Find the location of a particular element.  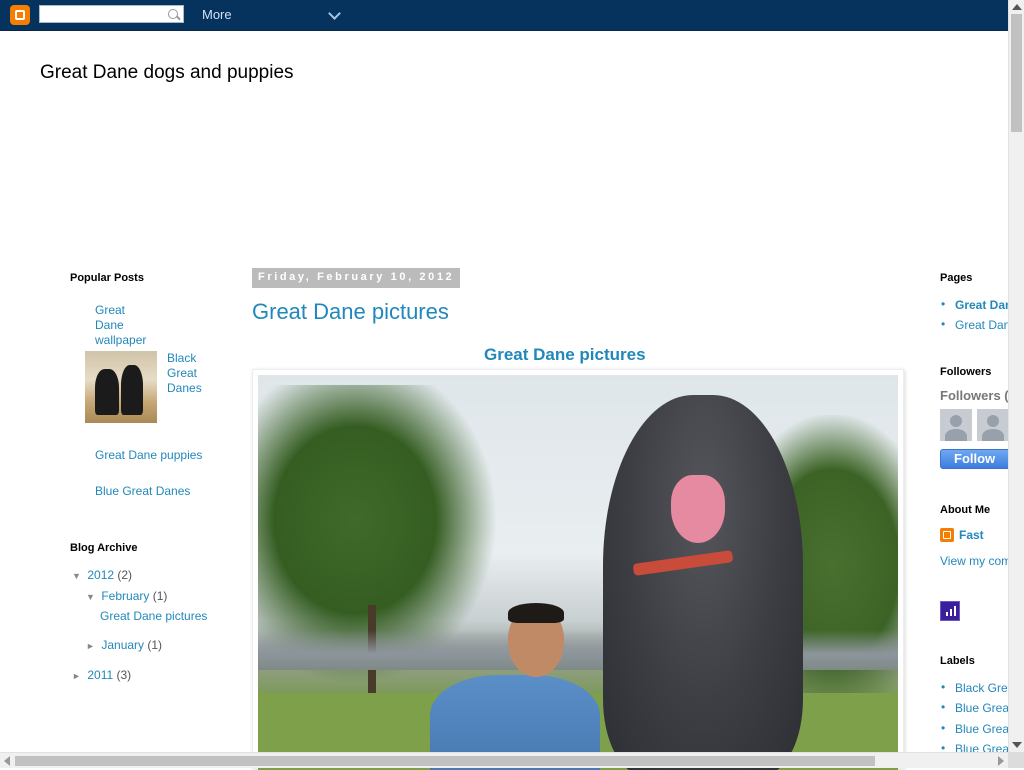

scroll-down-arrow-icon is located at coordinates (1017, 745).